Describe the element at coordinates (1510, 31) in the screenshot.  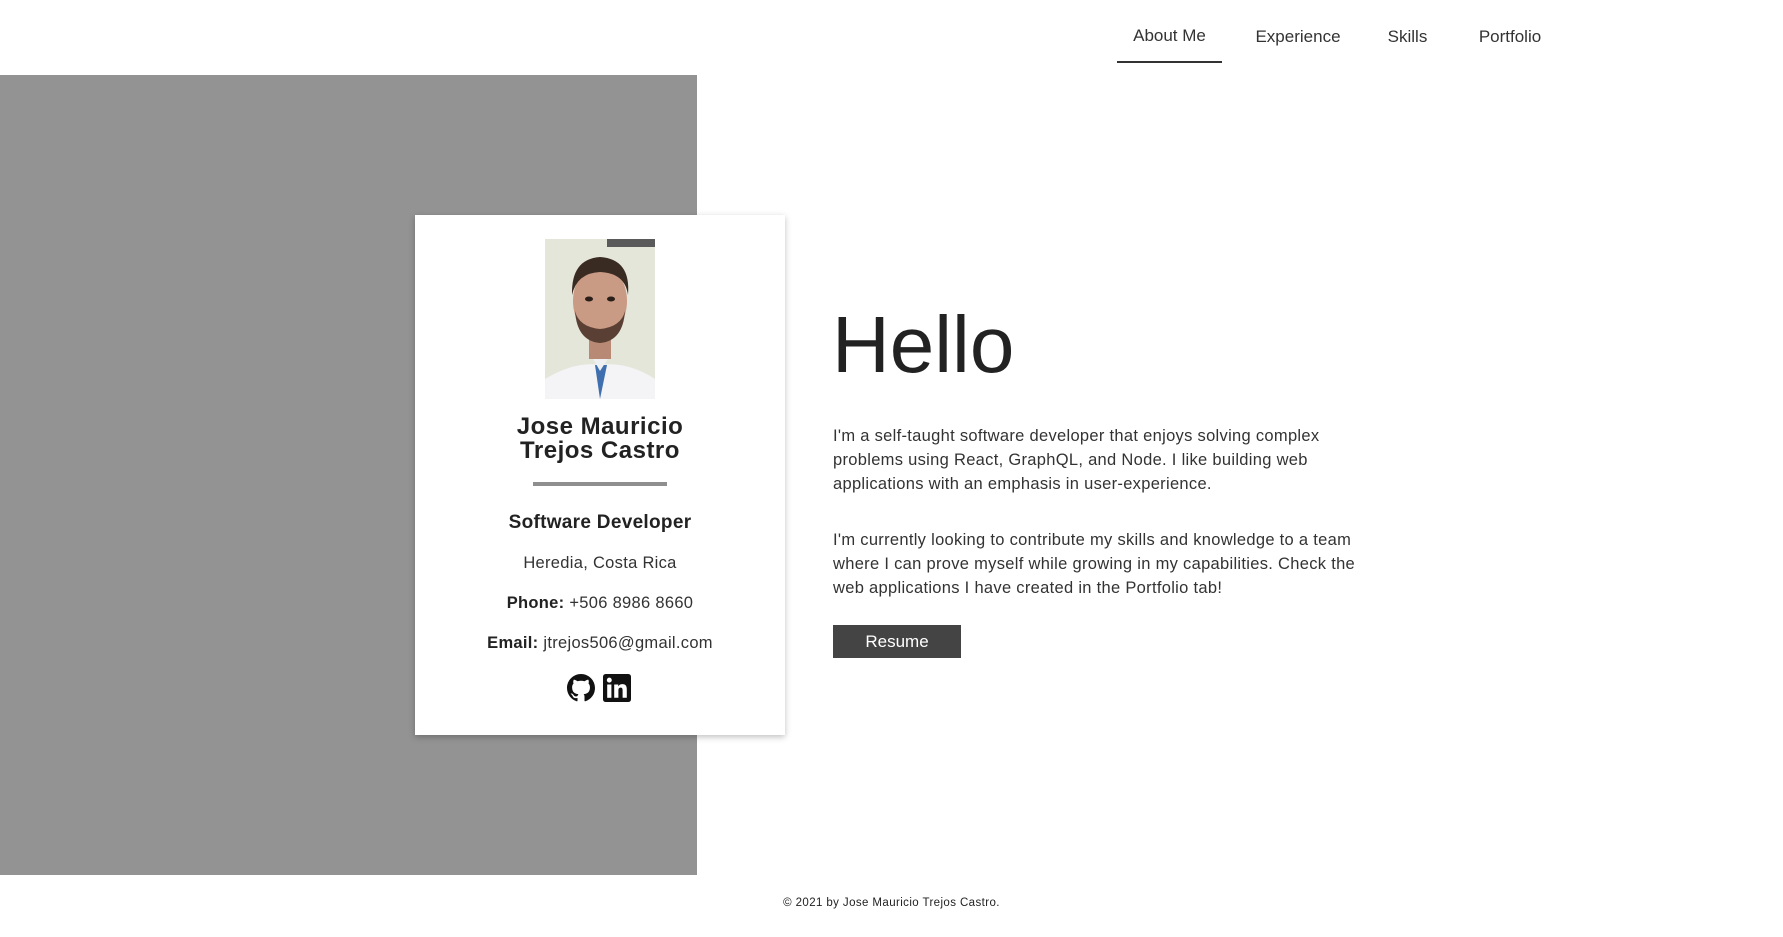
I see `nav-portfolio: Portfolio` at that location.